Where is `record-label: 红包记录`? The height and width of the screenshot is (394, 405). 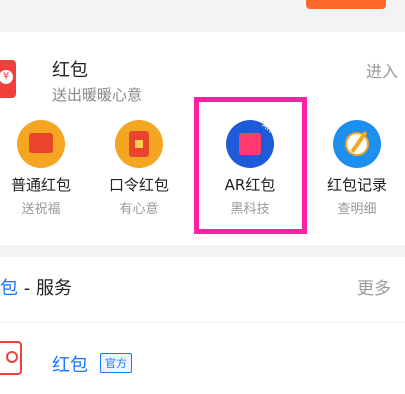 record-label: 红包记录 is located at coordinates (356, 185).